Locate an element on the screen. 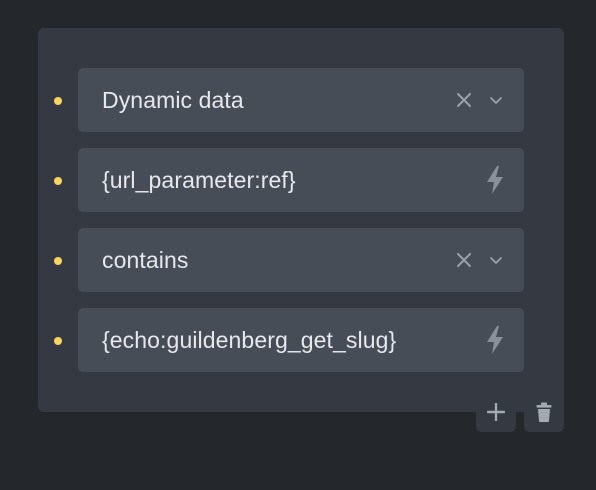 The image size is (596, 490). trash-icon is located at coordinates (544, 412).